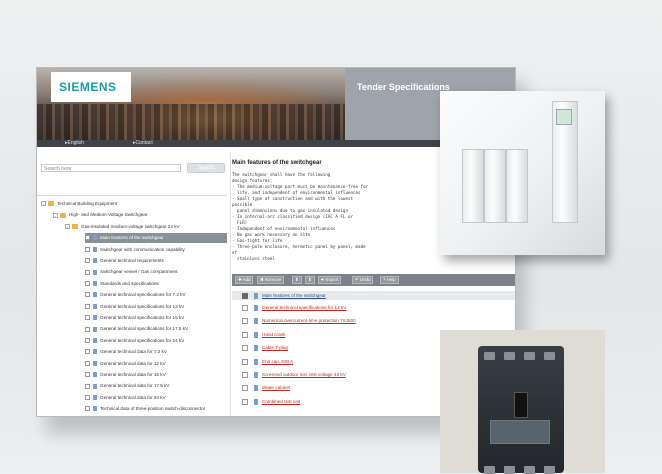  Describe the element at coordinates (156, 284) in the screenshot. I see `tree-item: Standards and specifications` at that location.